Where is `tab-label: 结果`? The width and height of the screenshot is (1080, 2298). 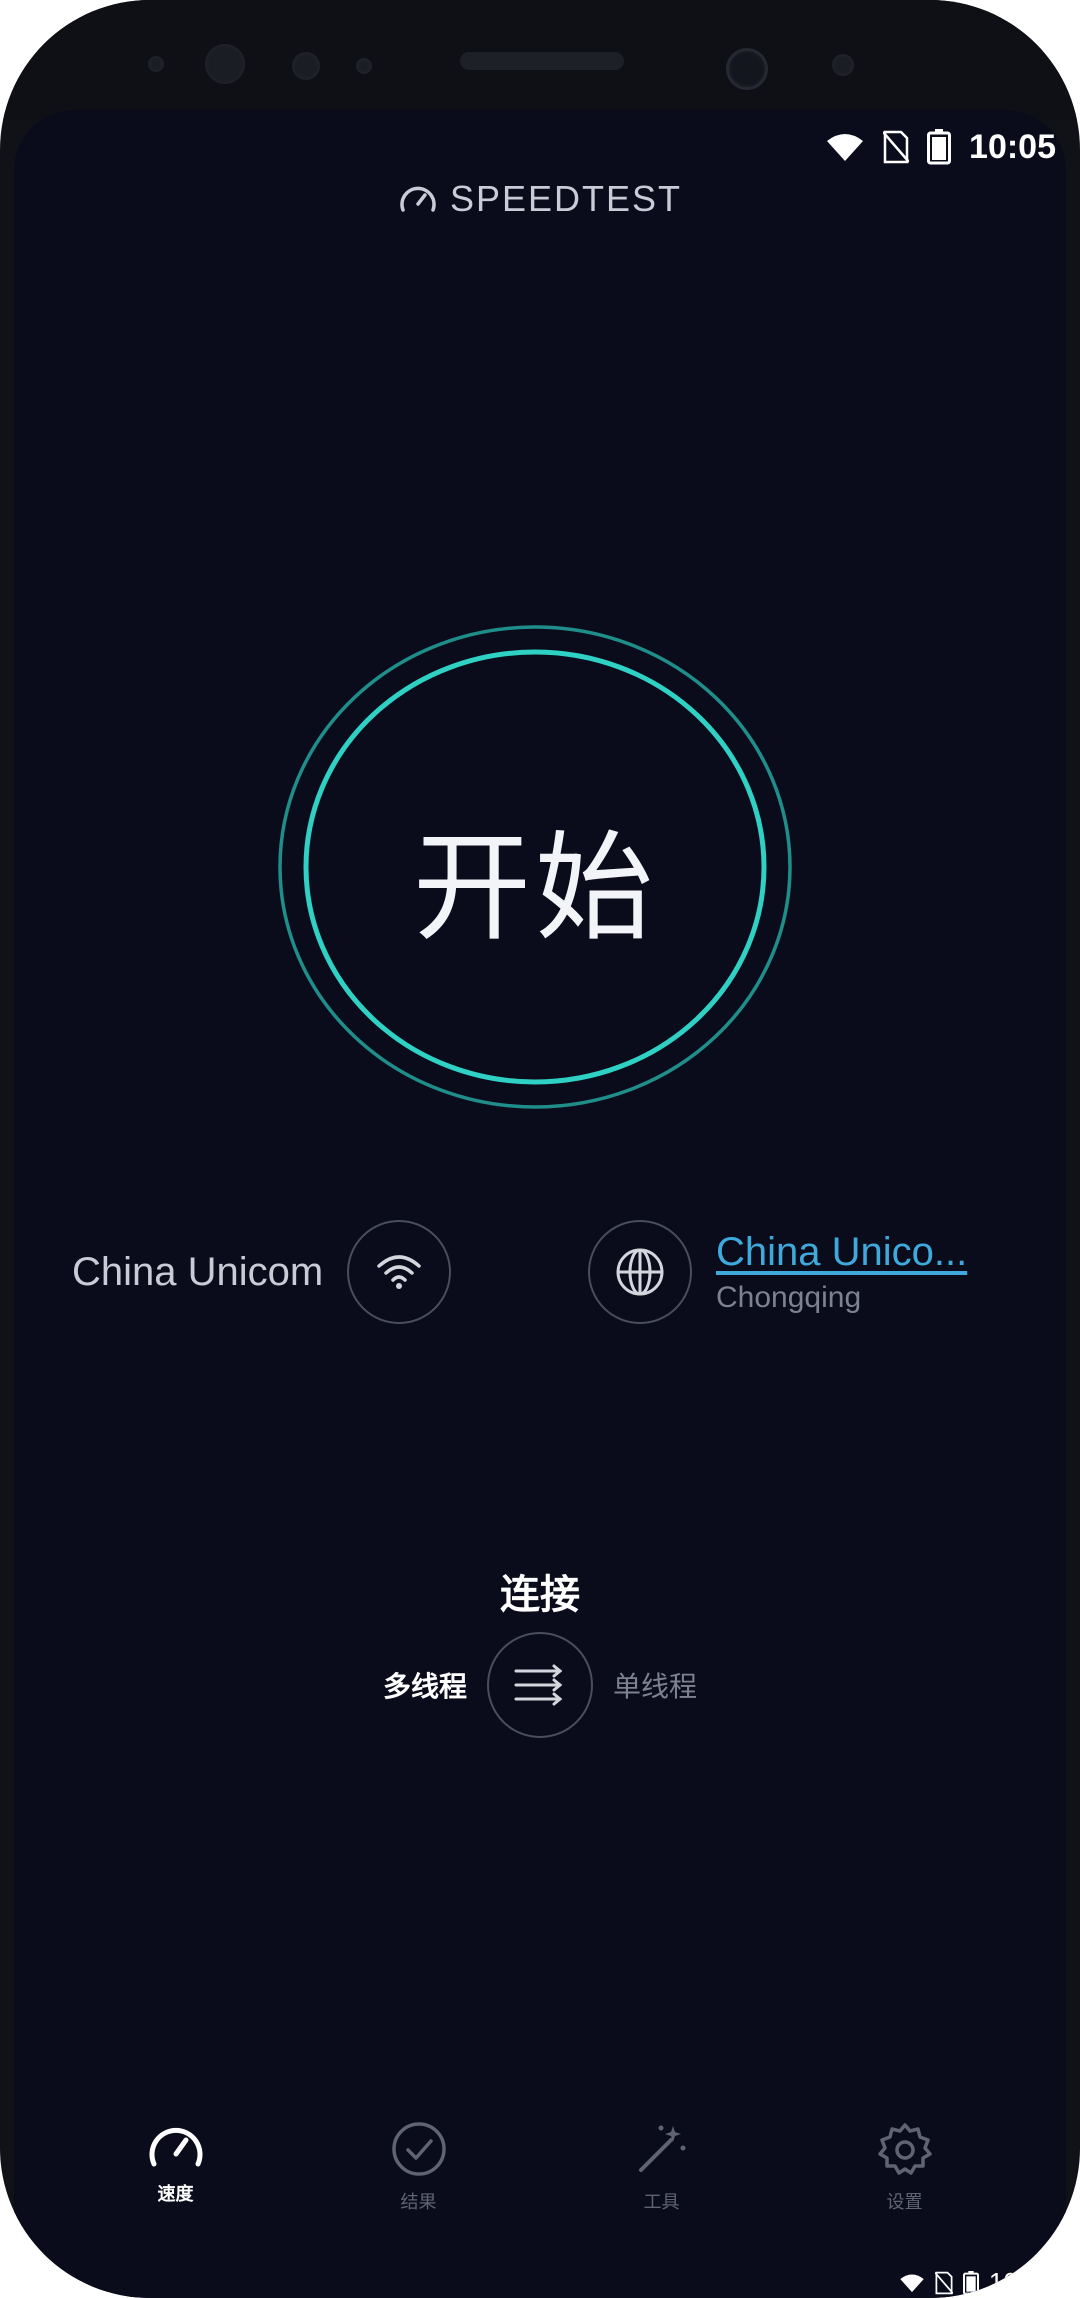 tab-label: 结果 is located at coordinates (418, 2202).